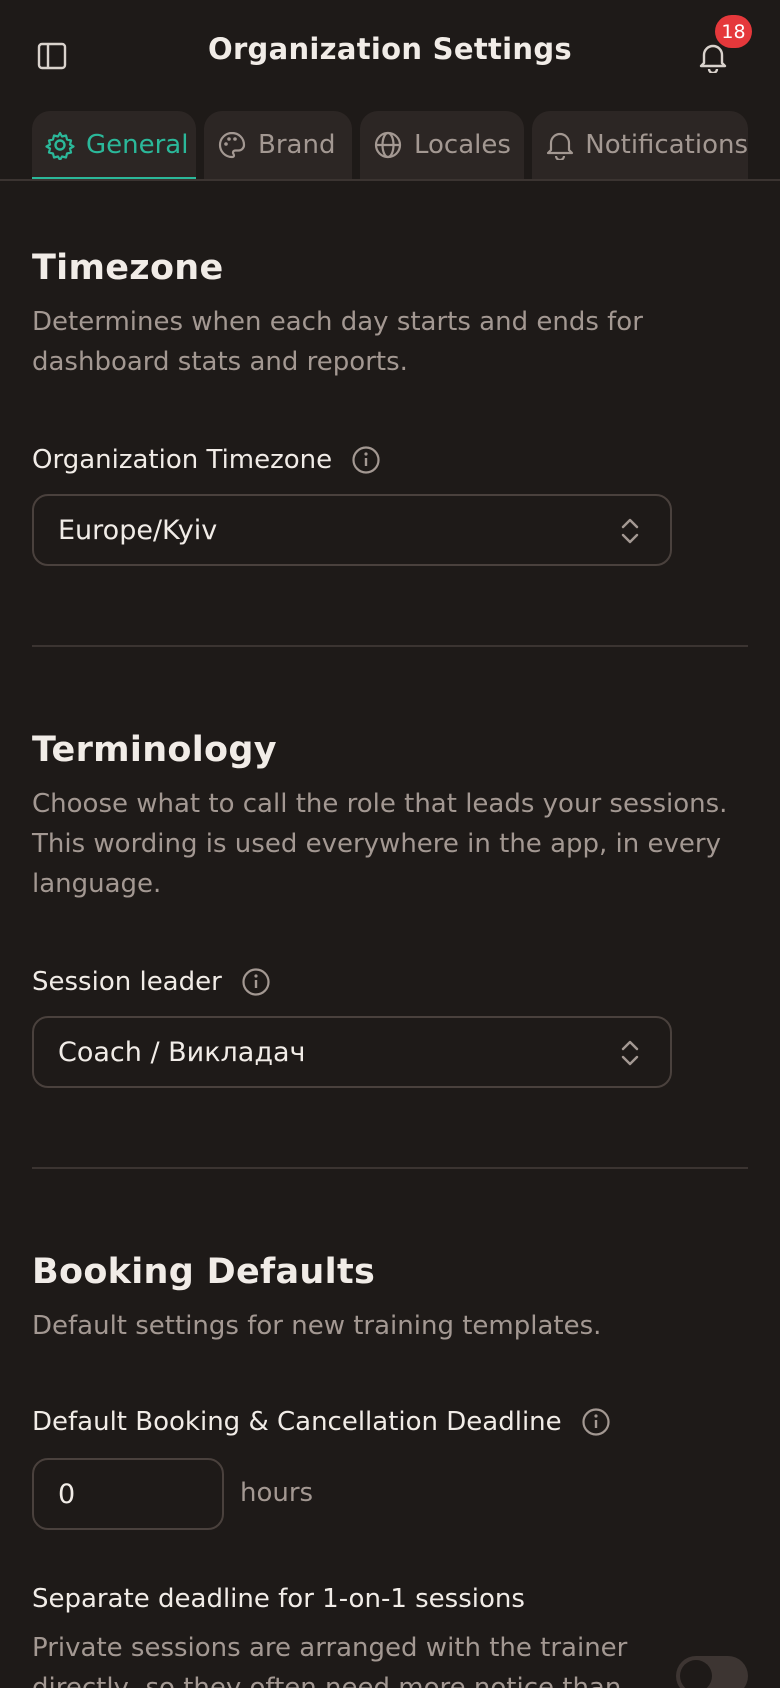  Describe the element at coordinates (297, 1422) in the screenshot. I see `booking-deadline-label-text: Default Booking & Cancellation Deadline` at that location.